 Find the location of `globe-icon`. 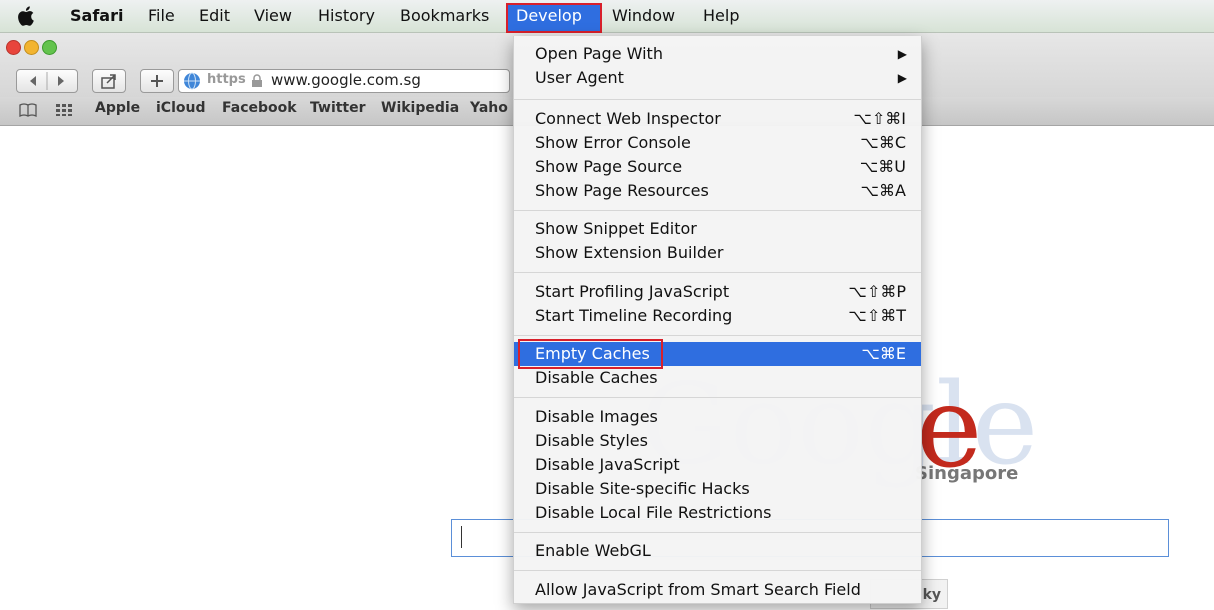

globe-icon is located at coordinates (192, 81).